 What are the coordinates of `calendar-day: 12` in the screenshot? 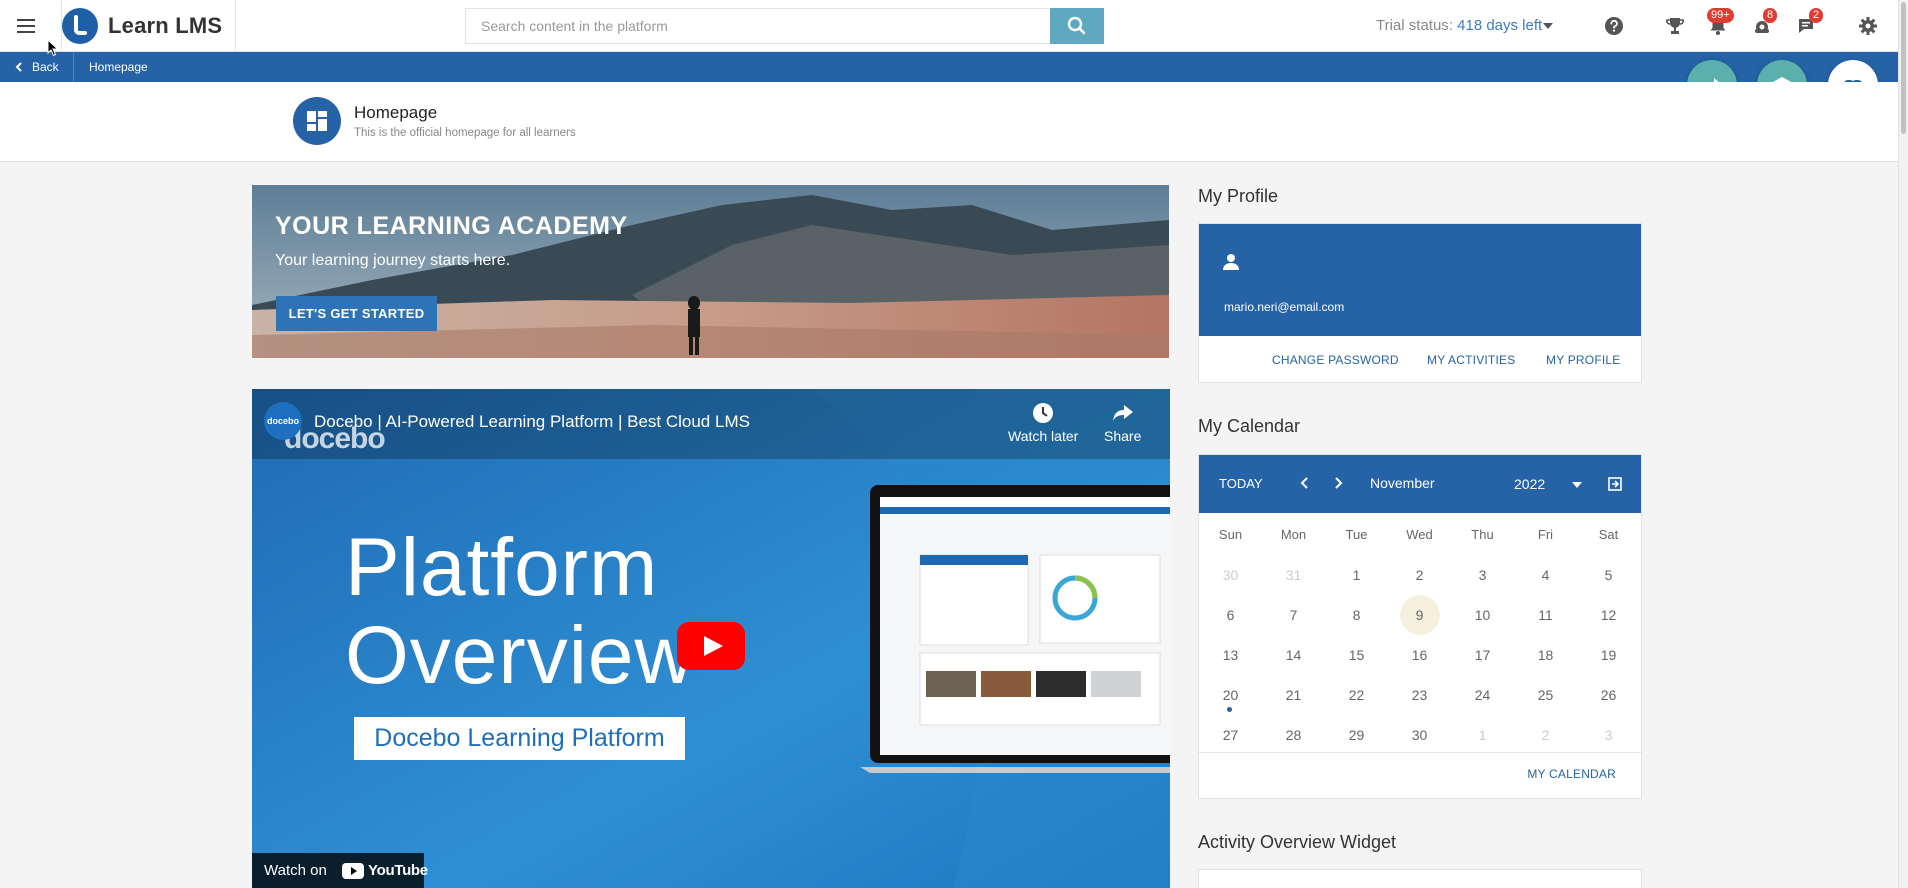 It's located at (1608, 615).